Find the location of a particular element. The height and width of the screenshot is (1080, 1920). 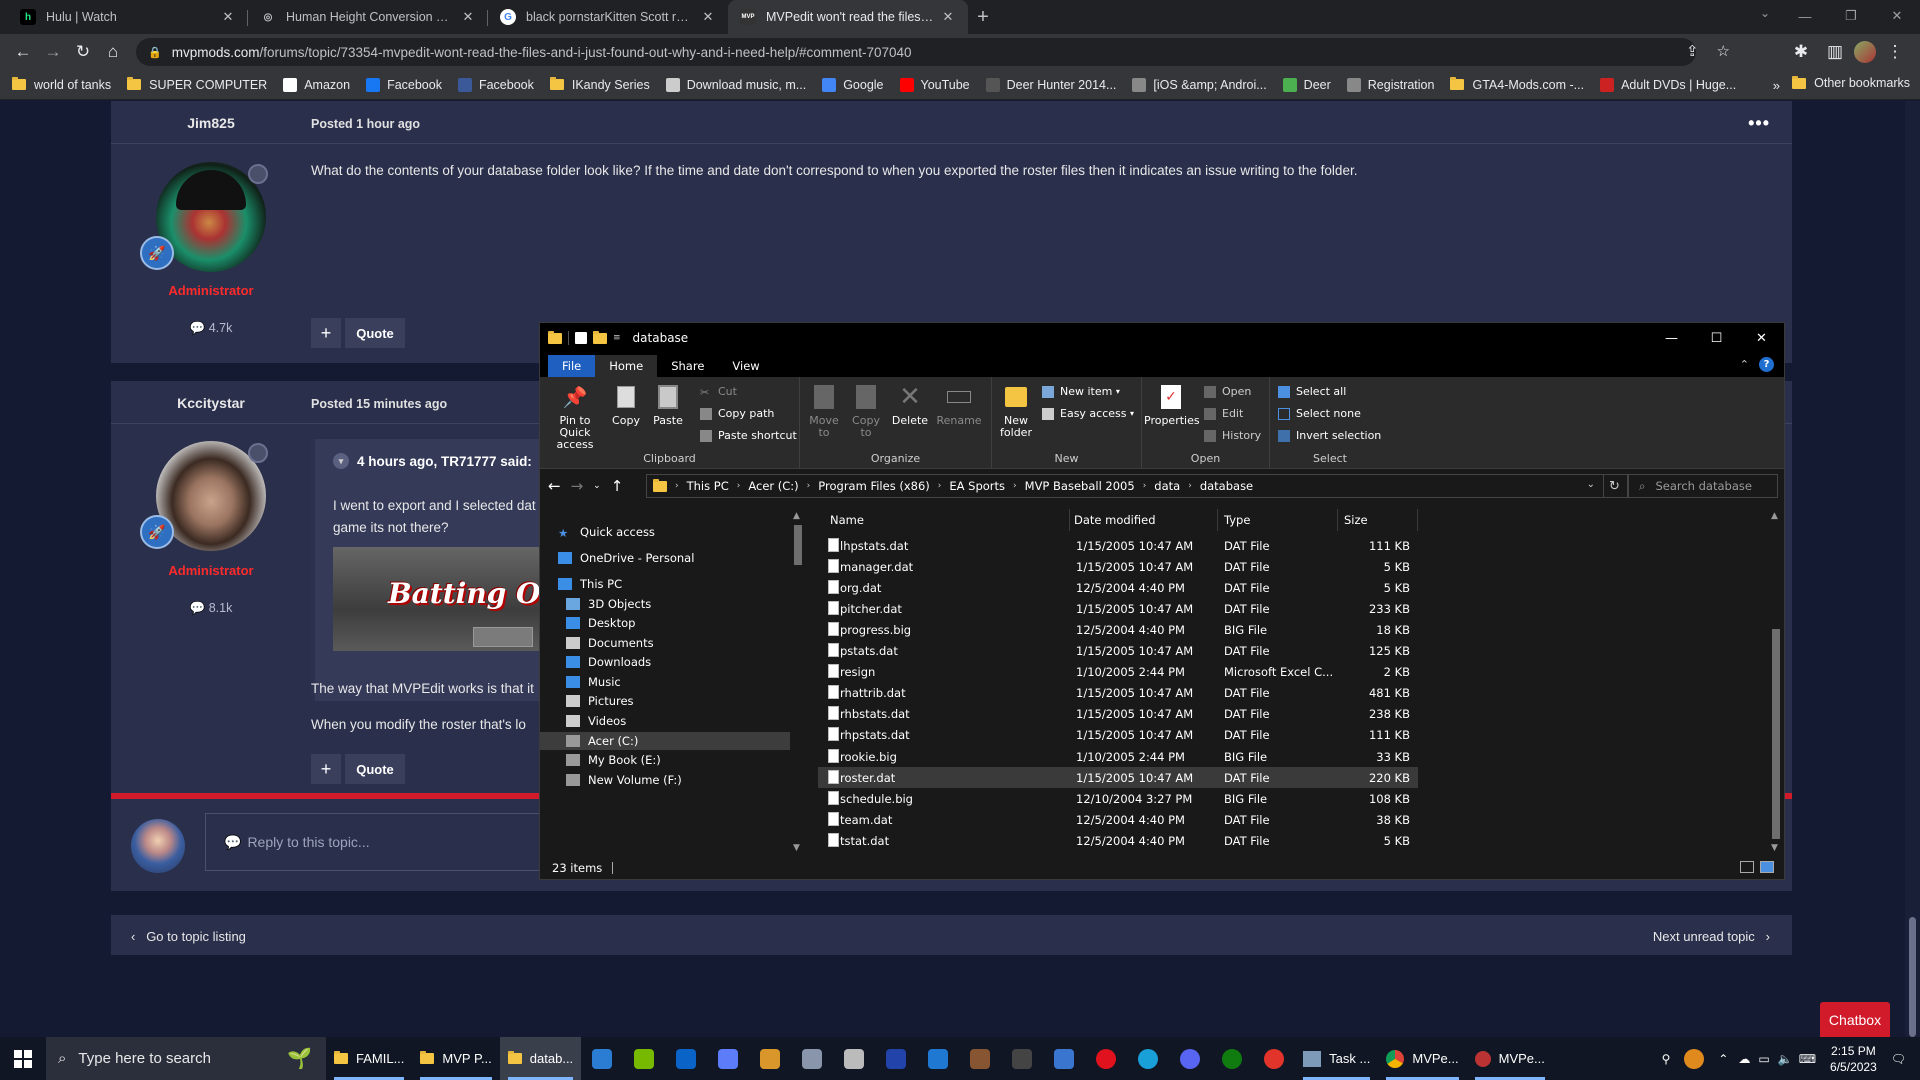

profile-avatar is located at coordinates (1865, 52).